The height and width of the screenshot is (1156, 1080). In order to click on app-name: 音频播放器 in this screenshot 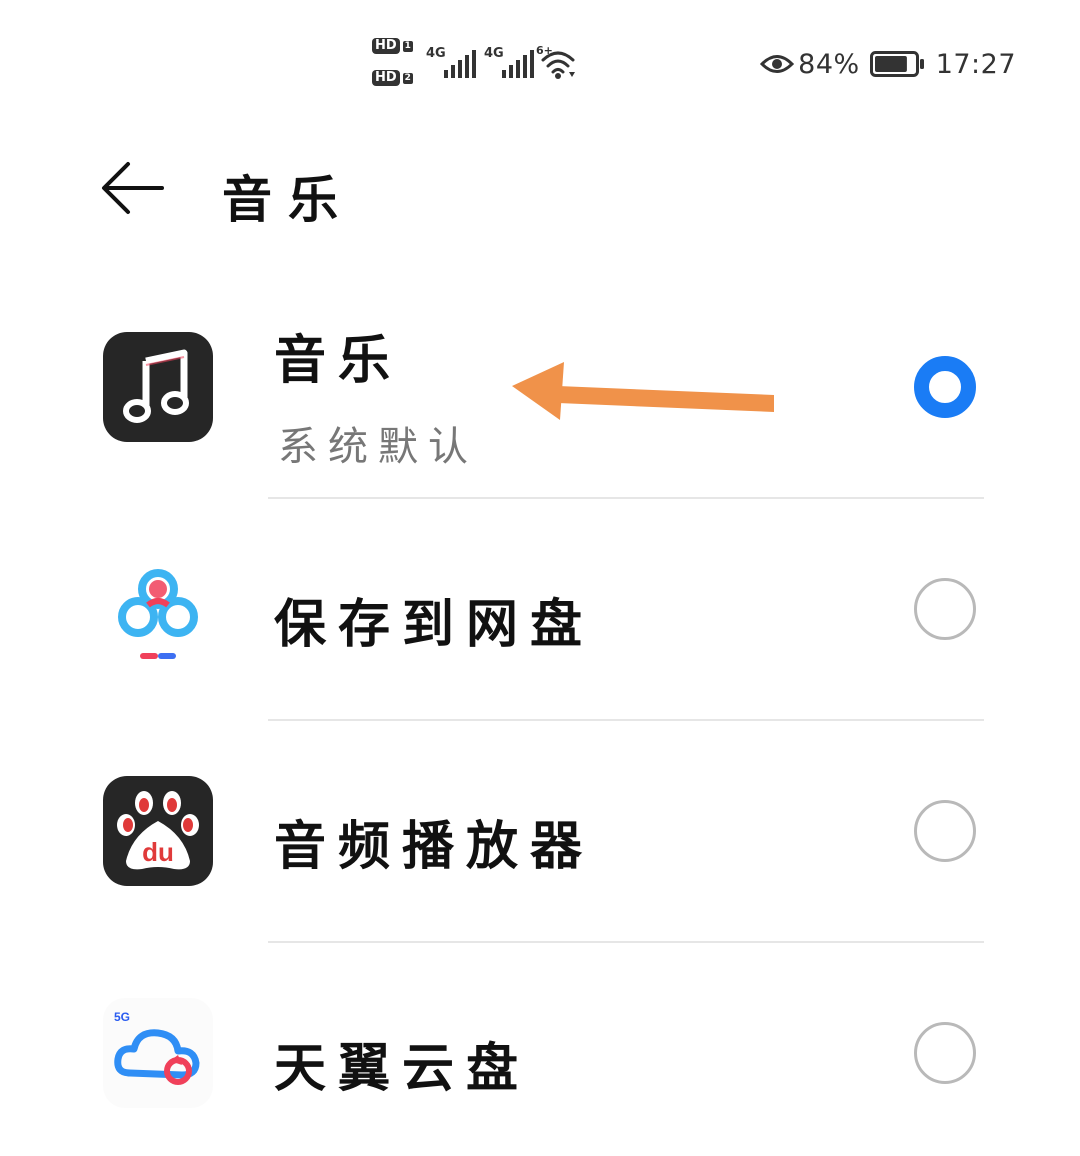, I will do `click(434, 846)`.